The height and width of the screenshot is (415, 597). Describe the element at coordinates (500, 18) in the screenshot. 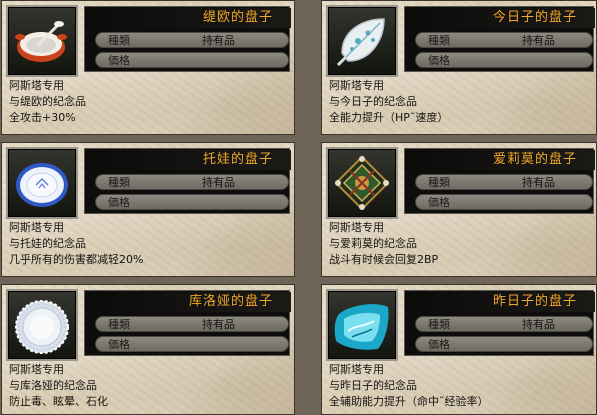

I see `item-title: 今日子的盘子` at that location.